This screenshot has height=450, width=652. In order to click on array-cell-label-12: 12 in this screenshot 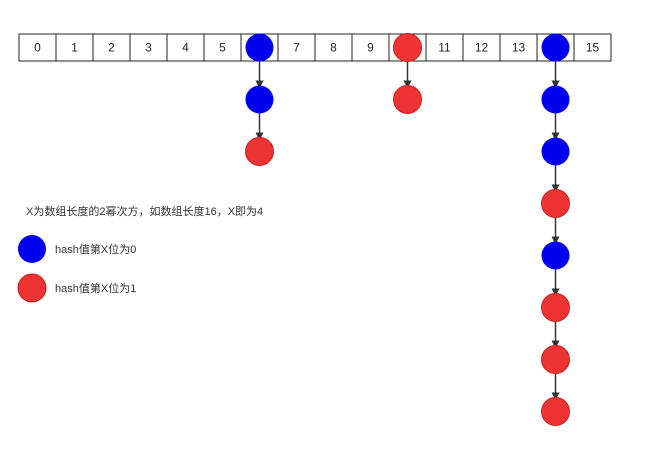, I will do `click(482, 48)`.